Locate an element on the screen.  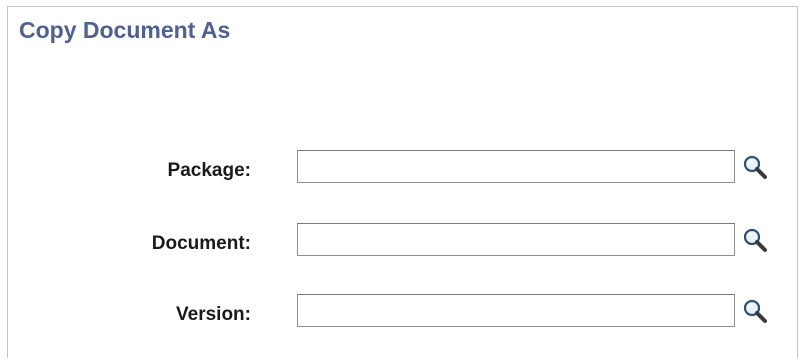
document-row: Document: is located at coordinates (403, 243).